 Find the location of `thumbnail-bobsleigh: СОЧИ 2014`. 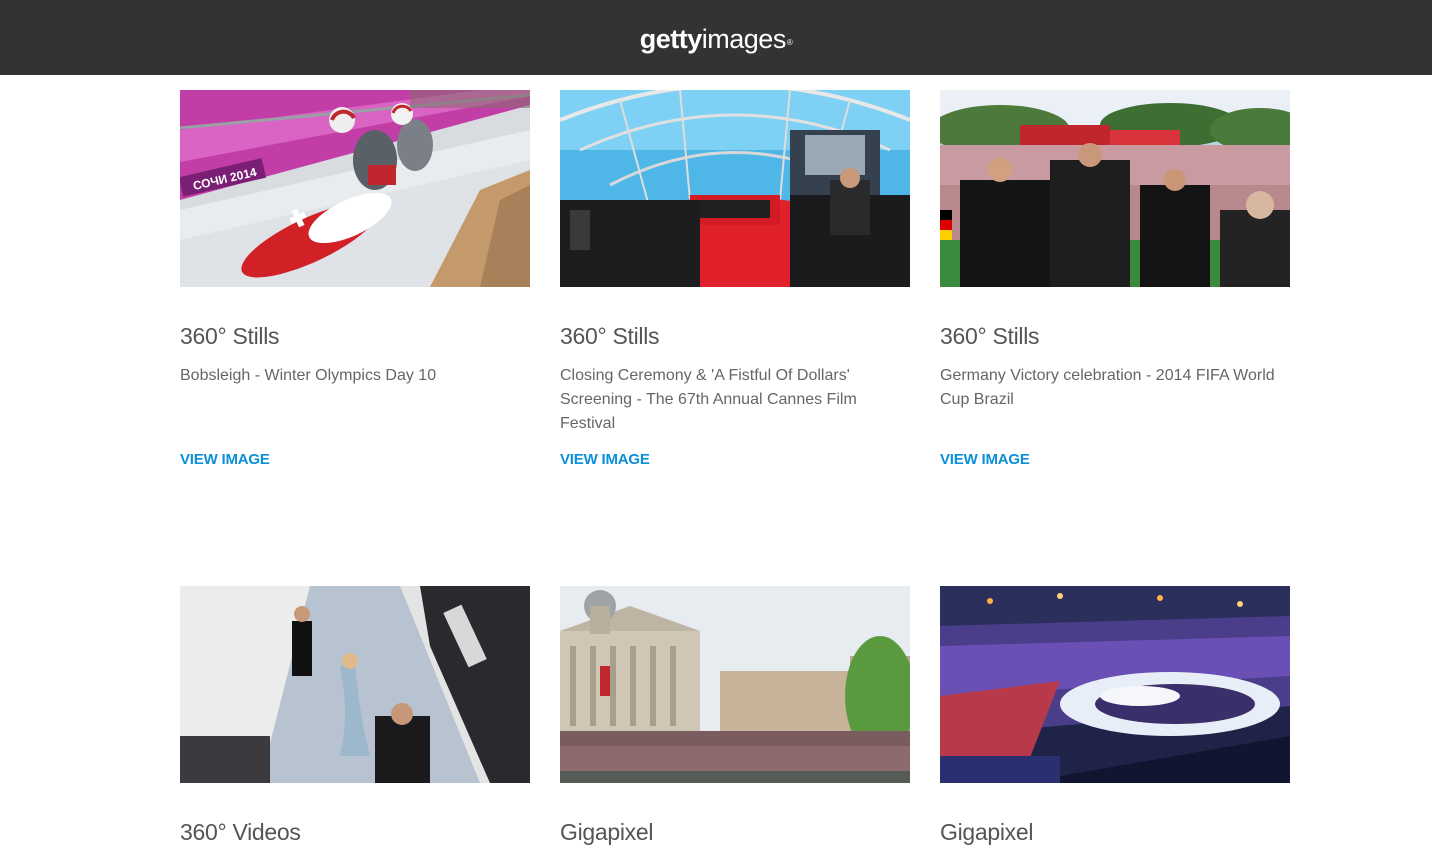

thumbnail-bobsleigh: СОЧИ 2014 is located at coordinates (355, 188).